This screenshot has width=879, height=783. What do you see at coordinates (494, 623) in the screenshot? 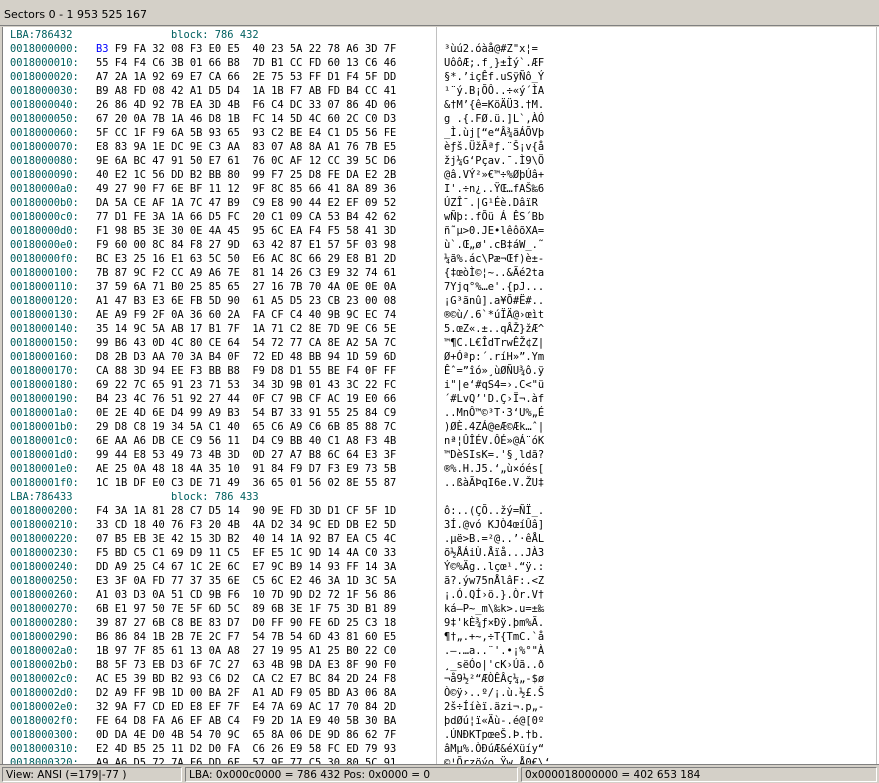
I see `row-ascii: 9‡'kÈ¾ƒ×Ðÿ.þm%Ã.` at bounding box center [494, 623].